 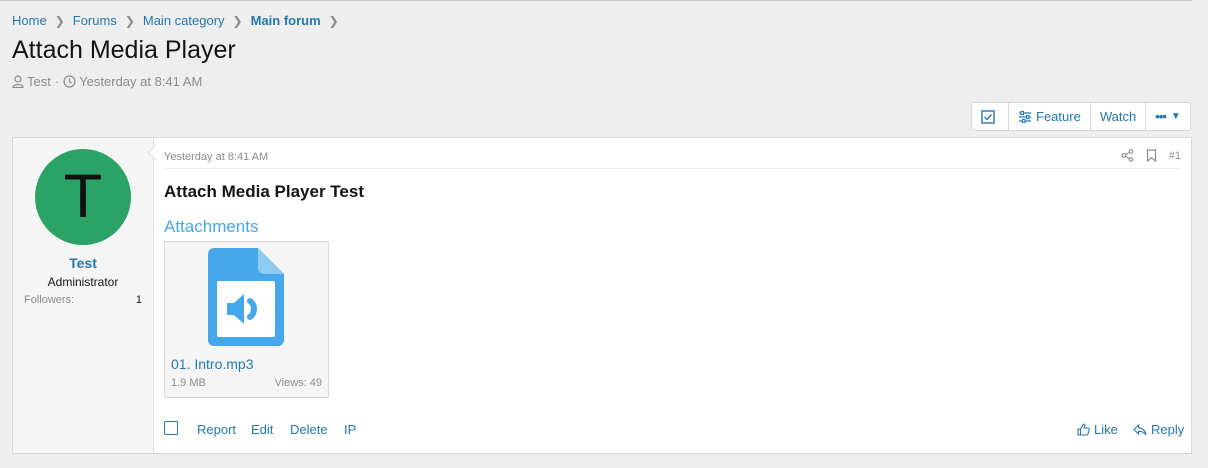 What do you see at coordinates (298, 383) in the screenshot?
I see `attachment-views: Views: 49` at bounding box center [298, 383].